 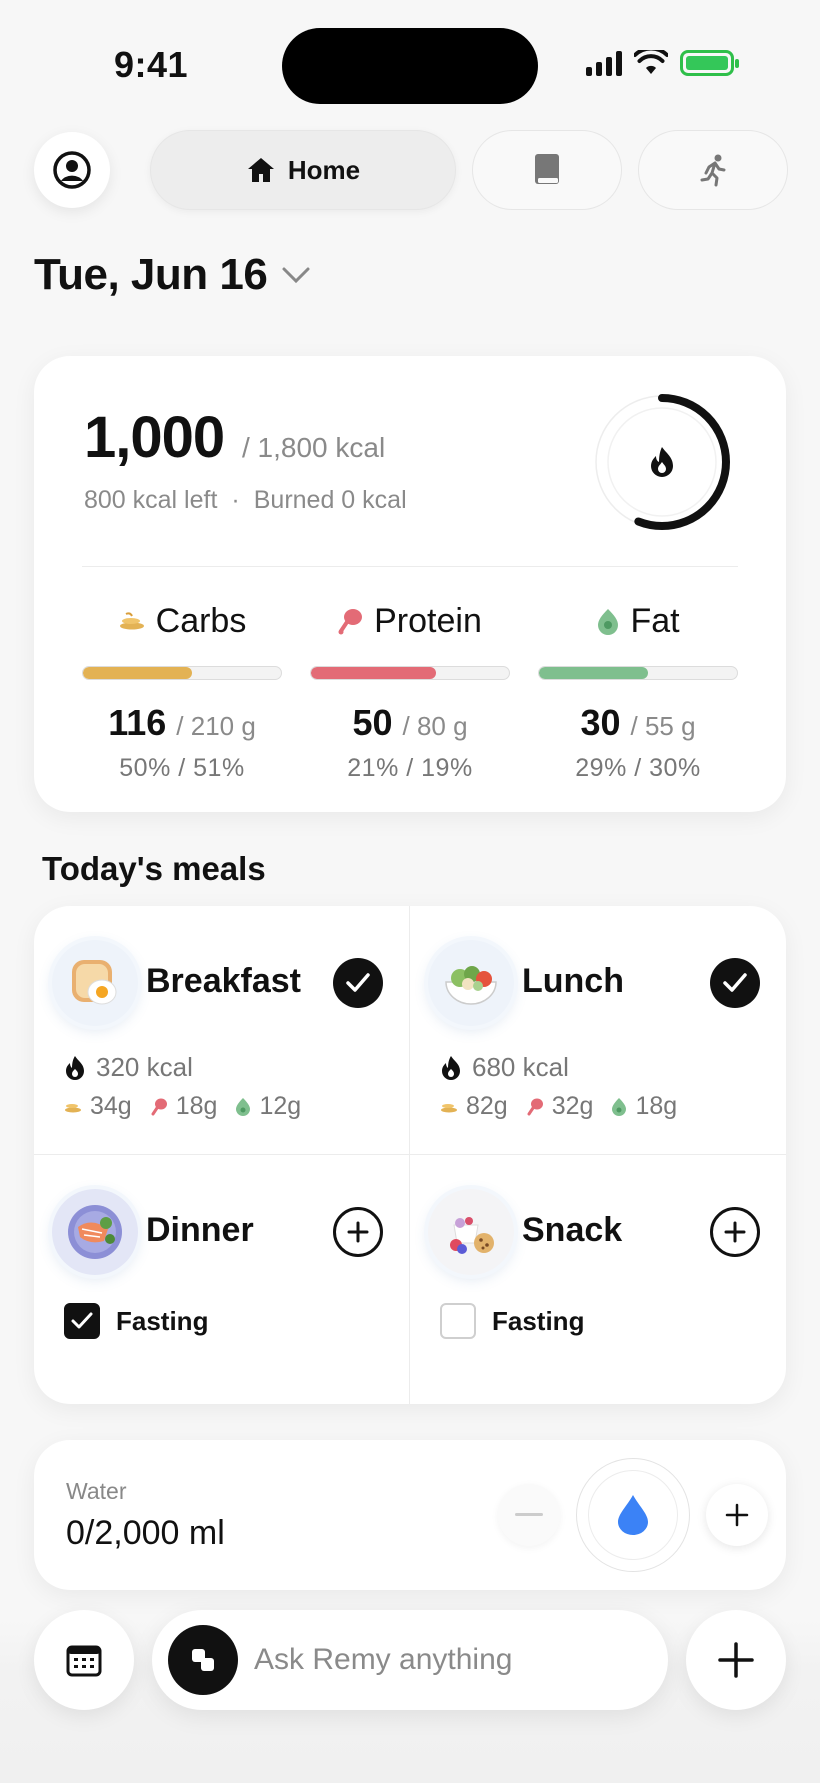 I want to click on meal-card-dinner: Dinner Fasting, so click(x=222, y=1279).